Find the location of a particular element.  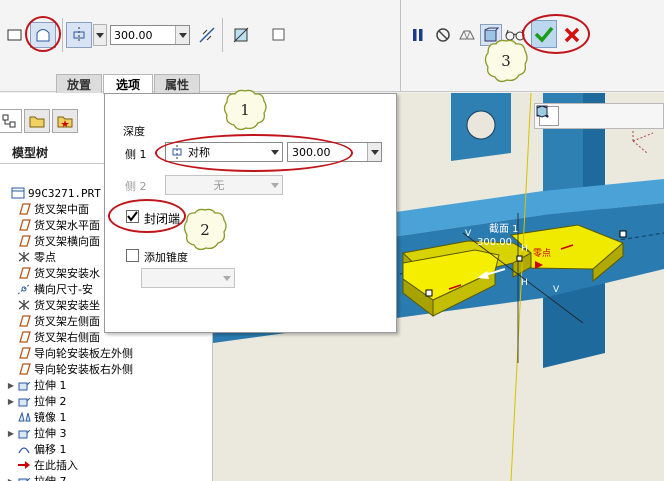

depth-value: 300.00 is located at coordinates (143, 35).